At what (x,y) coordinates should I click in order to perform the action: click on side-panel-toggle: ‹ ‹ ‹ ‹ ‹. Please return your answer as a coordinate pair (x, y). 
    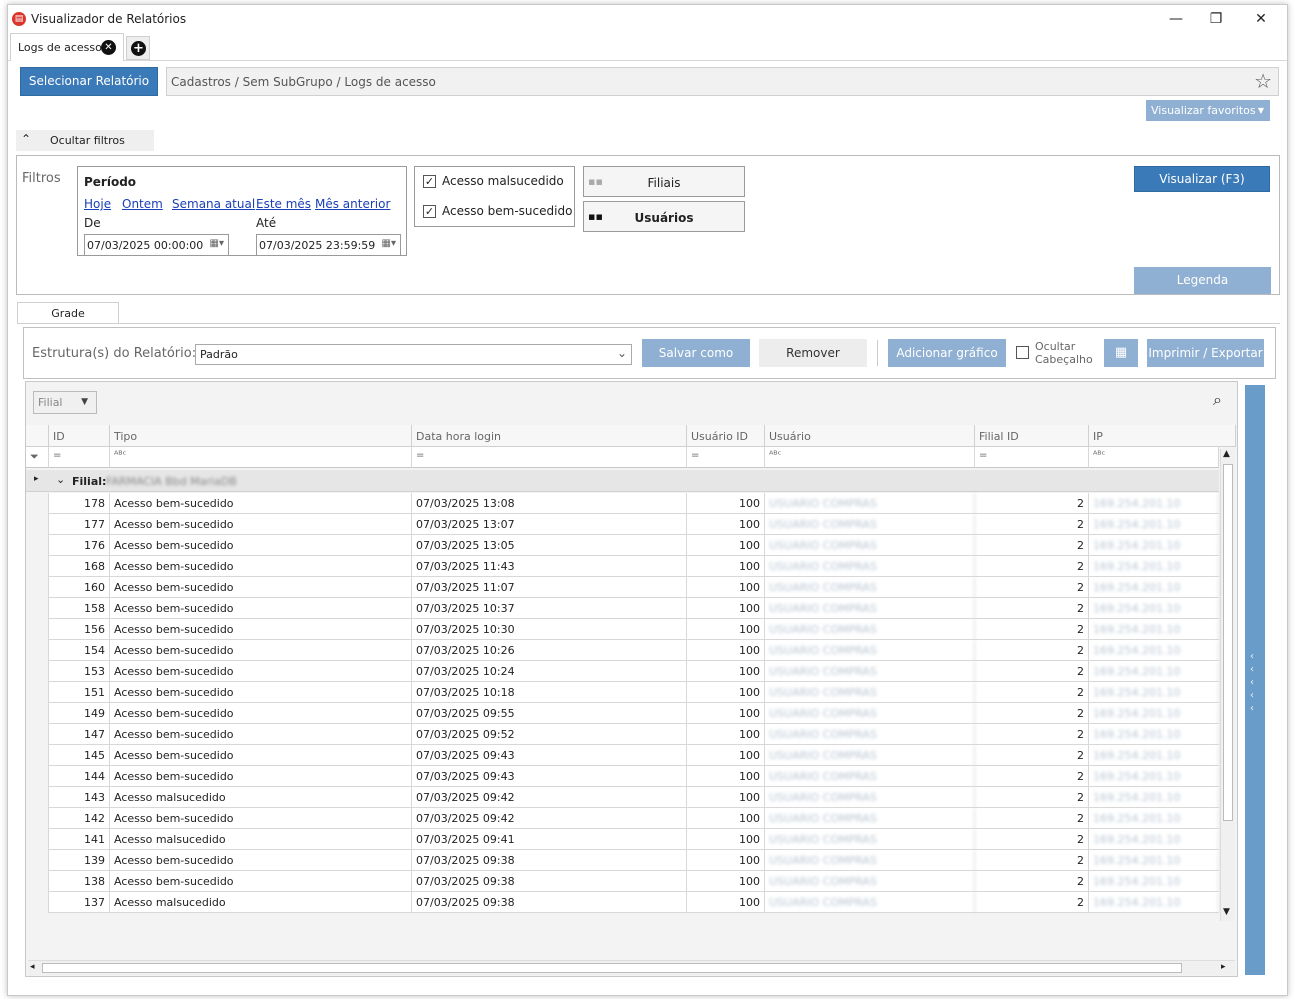
    Looking at the image, I should click on (1255, 680).